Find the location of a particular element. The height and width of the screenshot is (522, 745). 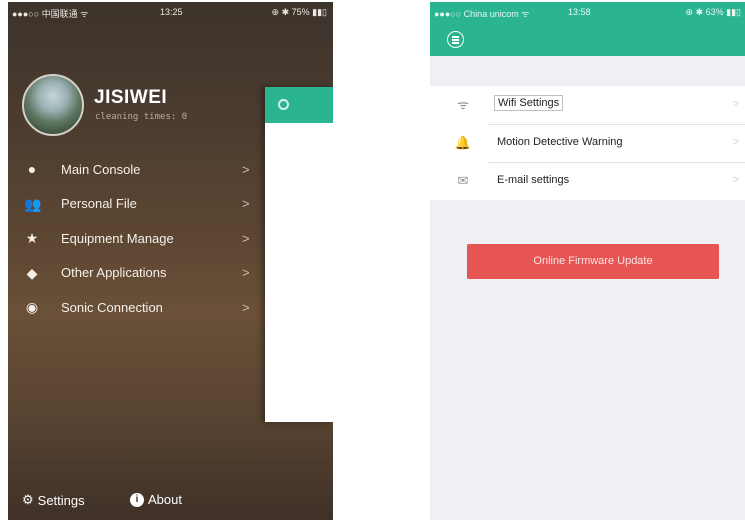

battery-indicator: ⊕ ✱ 63% ▮▮▯ is located at coordinates (713, 12).